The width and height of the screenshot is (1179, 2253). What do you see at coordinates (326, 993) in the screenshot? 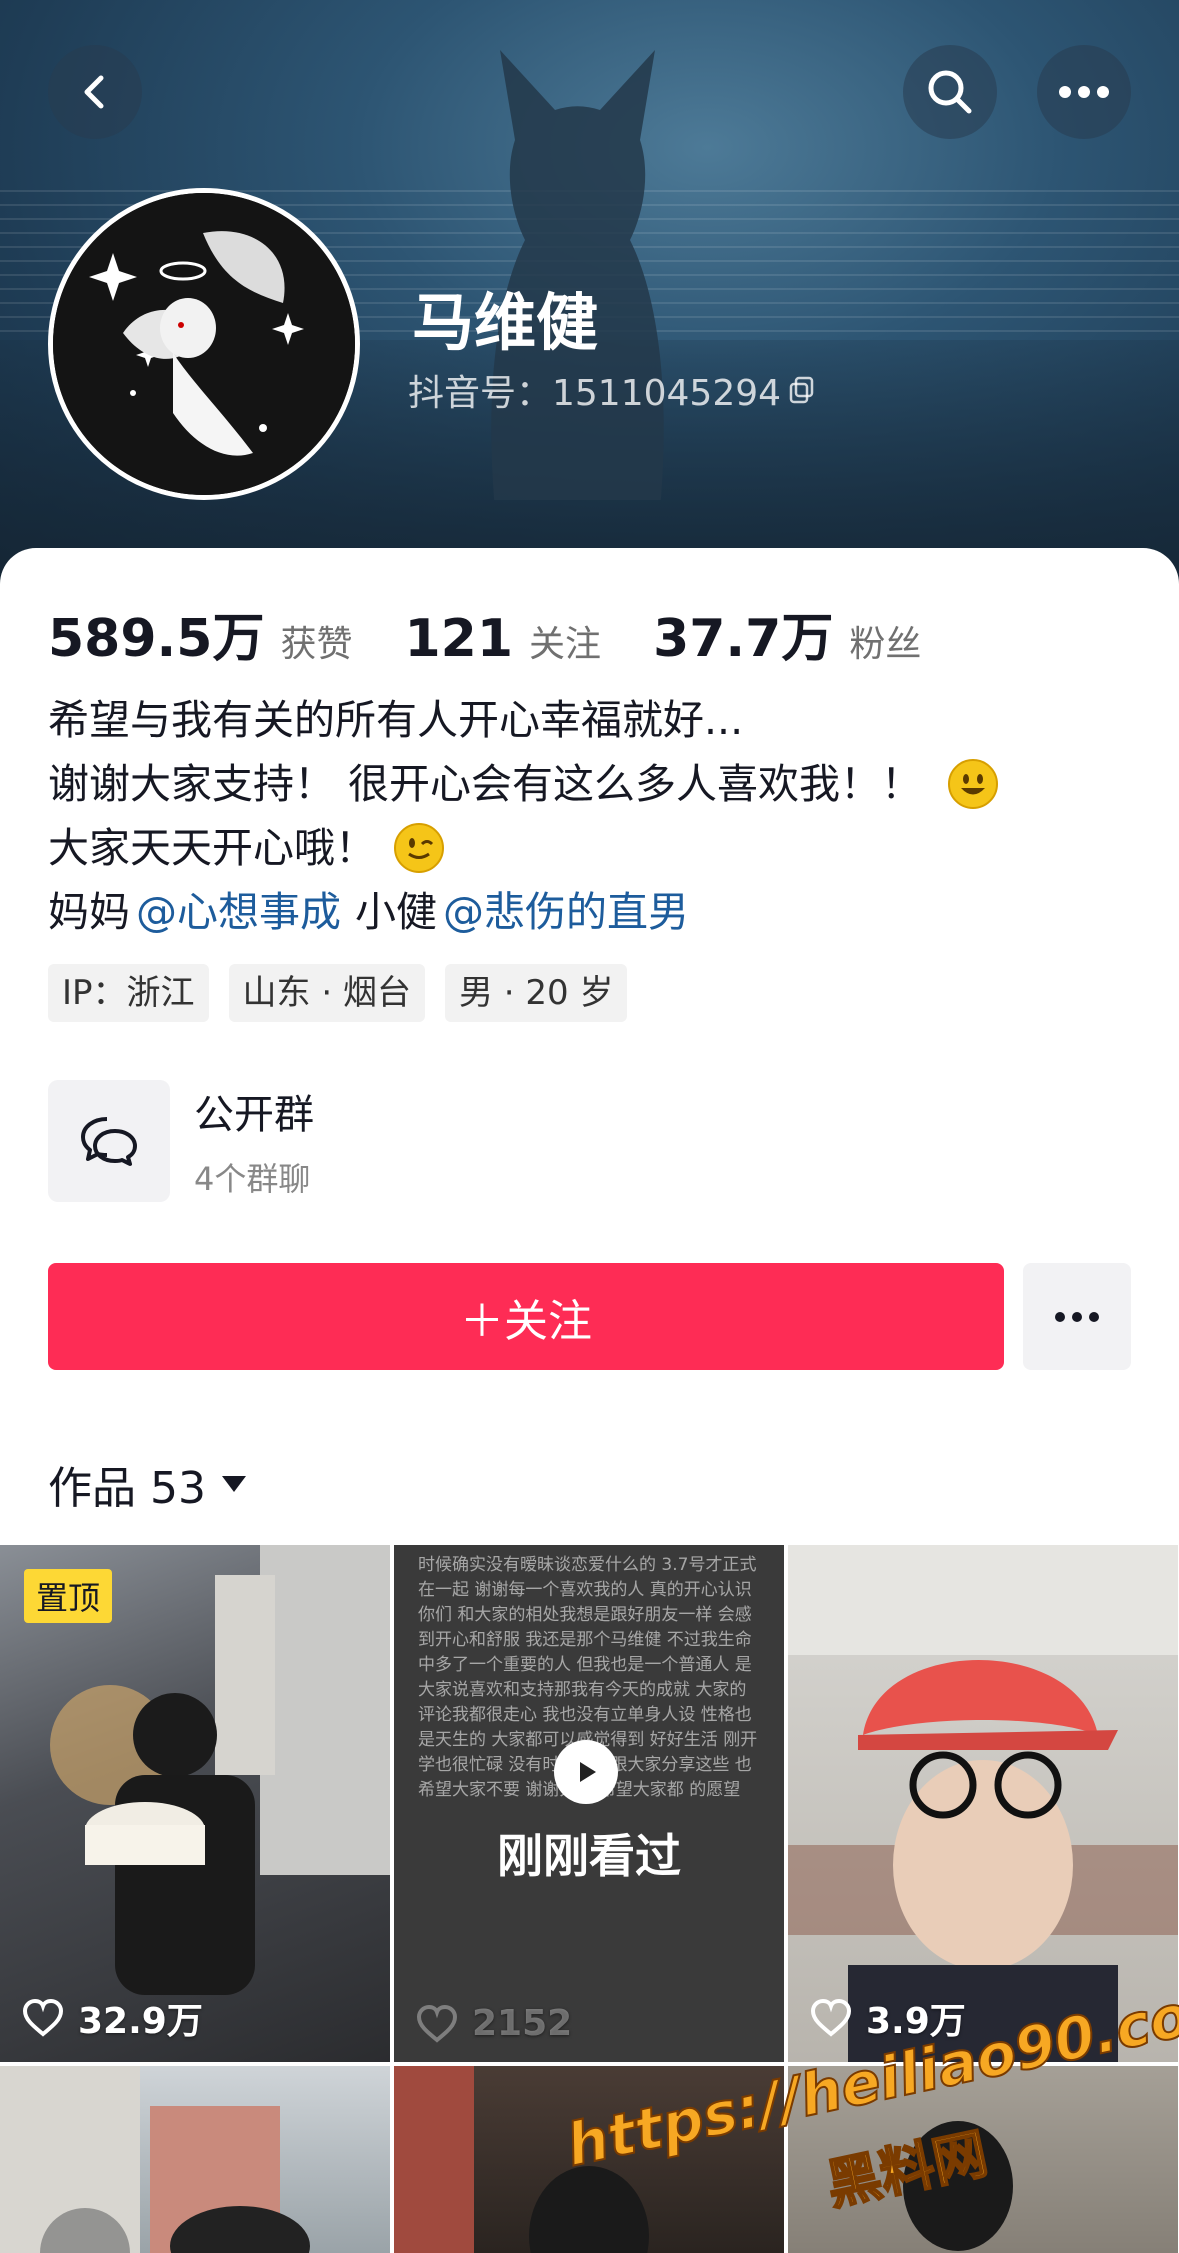
I see `tag-location: 山东 · 烟台` at bounding box center [326, 993].